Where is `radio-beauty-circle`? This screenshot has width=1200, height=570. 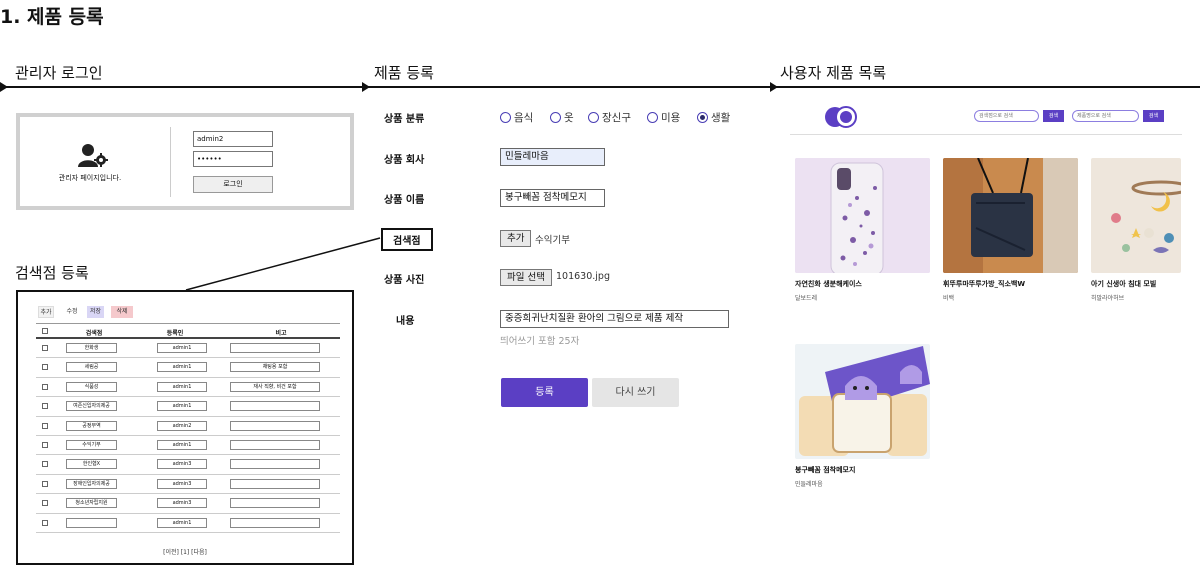 radio-beauty-circle is located at coordinates (652, 117).